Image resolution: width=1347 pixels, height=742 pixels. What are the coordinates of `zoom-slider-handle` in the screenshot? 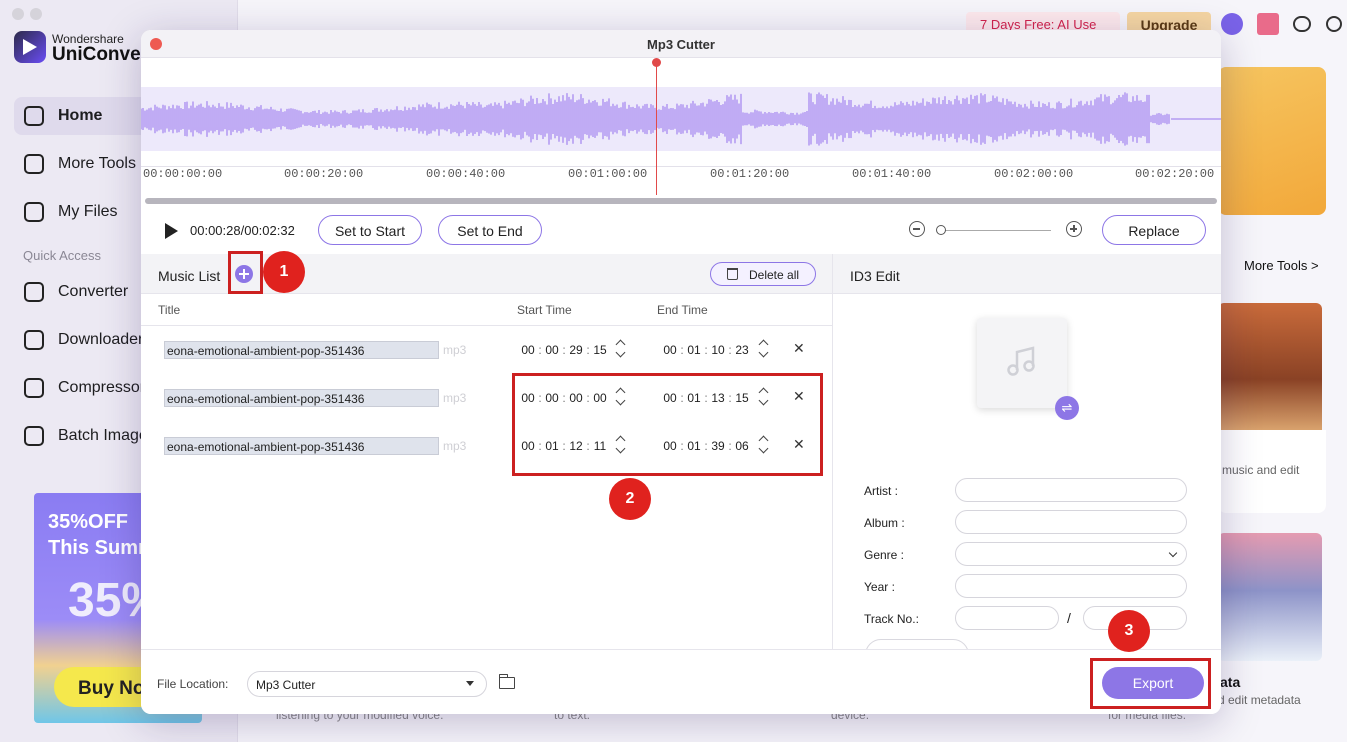 It's located at (941, 230).